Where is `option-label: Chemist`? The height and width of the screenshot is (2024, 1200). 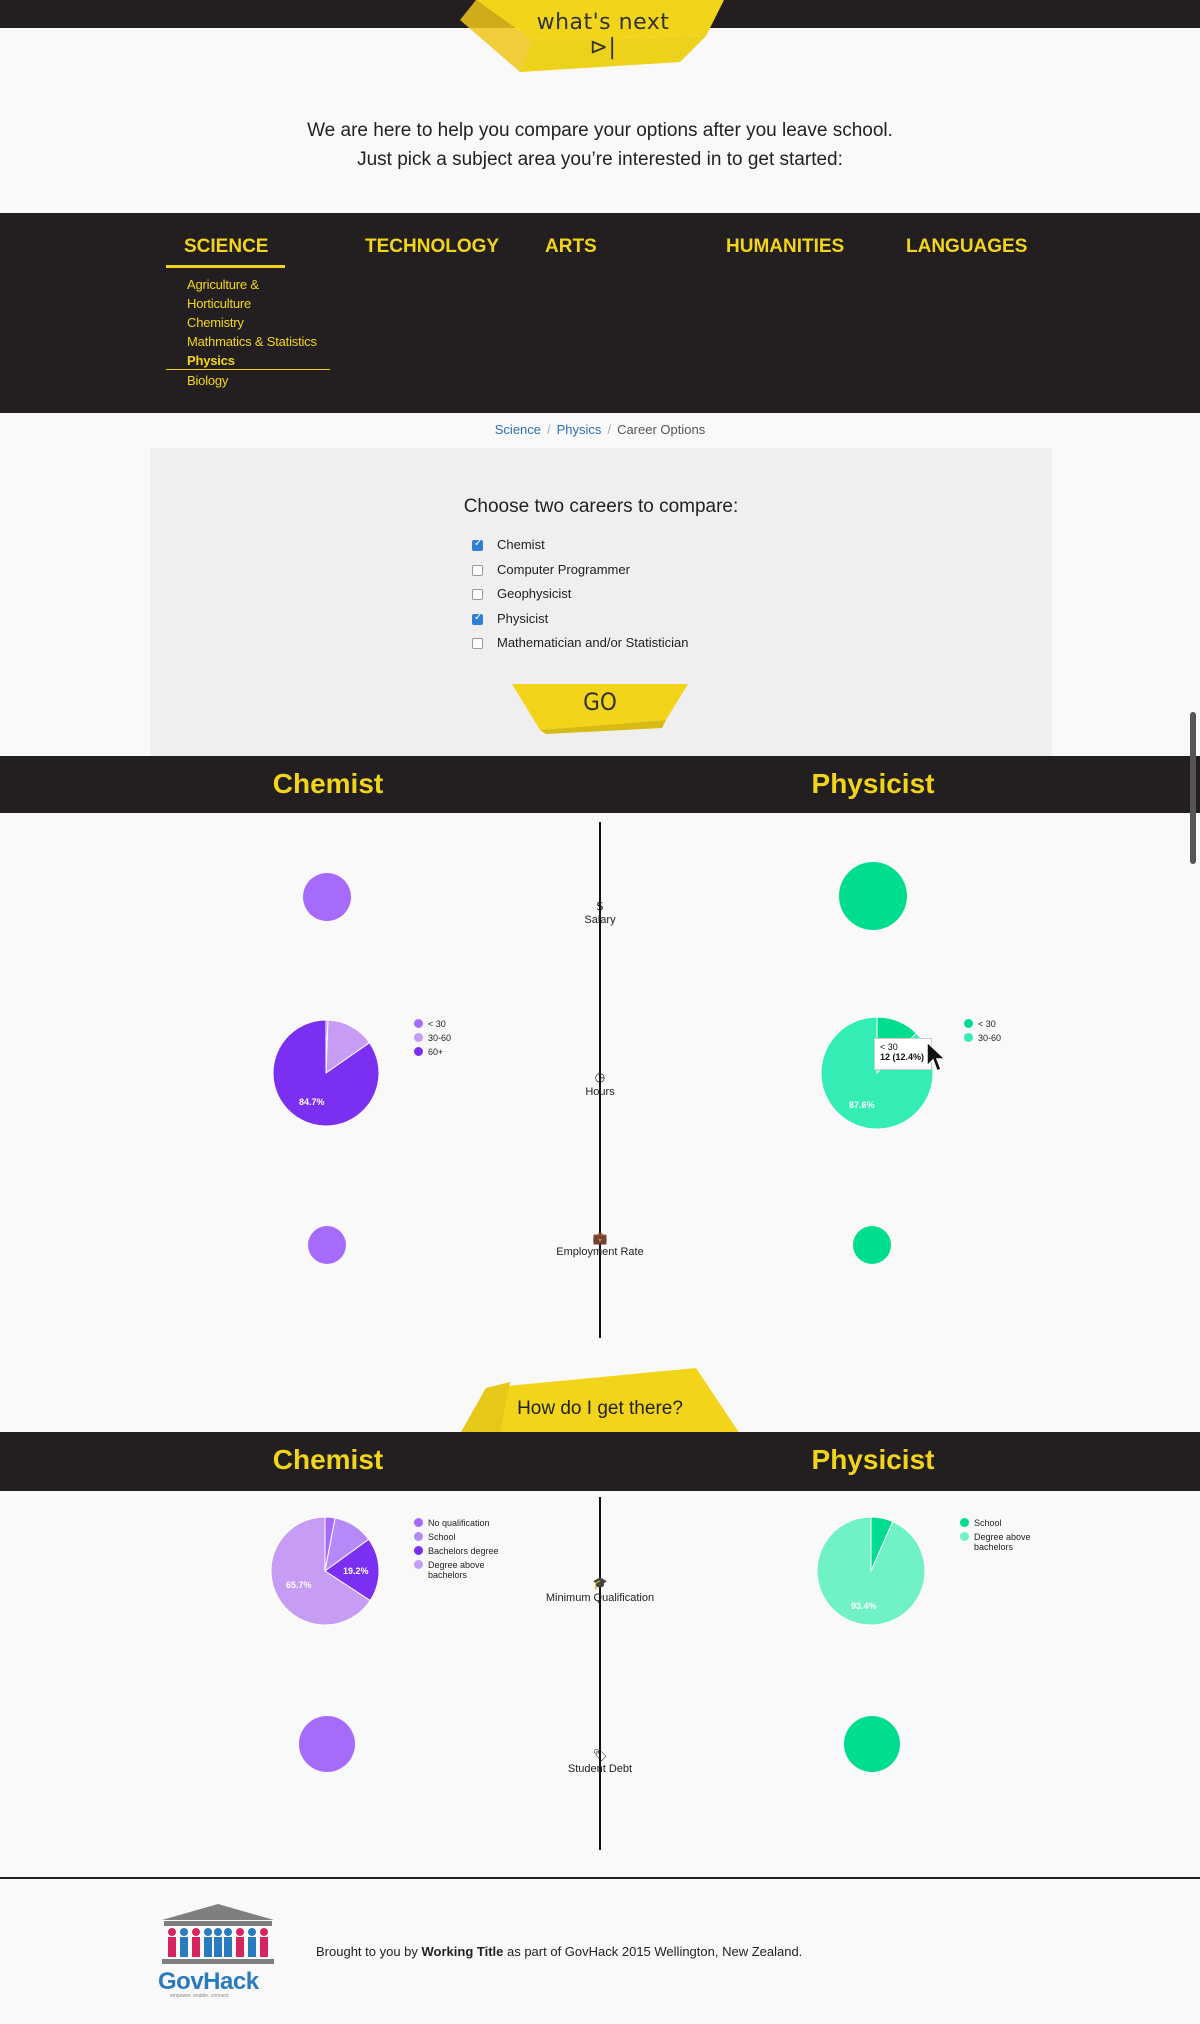 option-label: Chemist is located at coordinates (521, 544).